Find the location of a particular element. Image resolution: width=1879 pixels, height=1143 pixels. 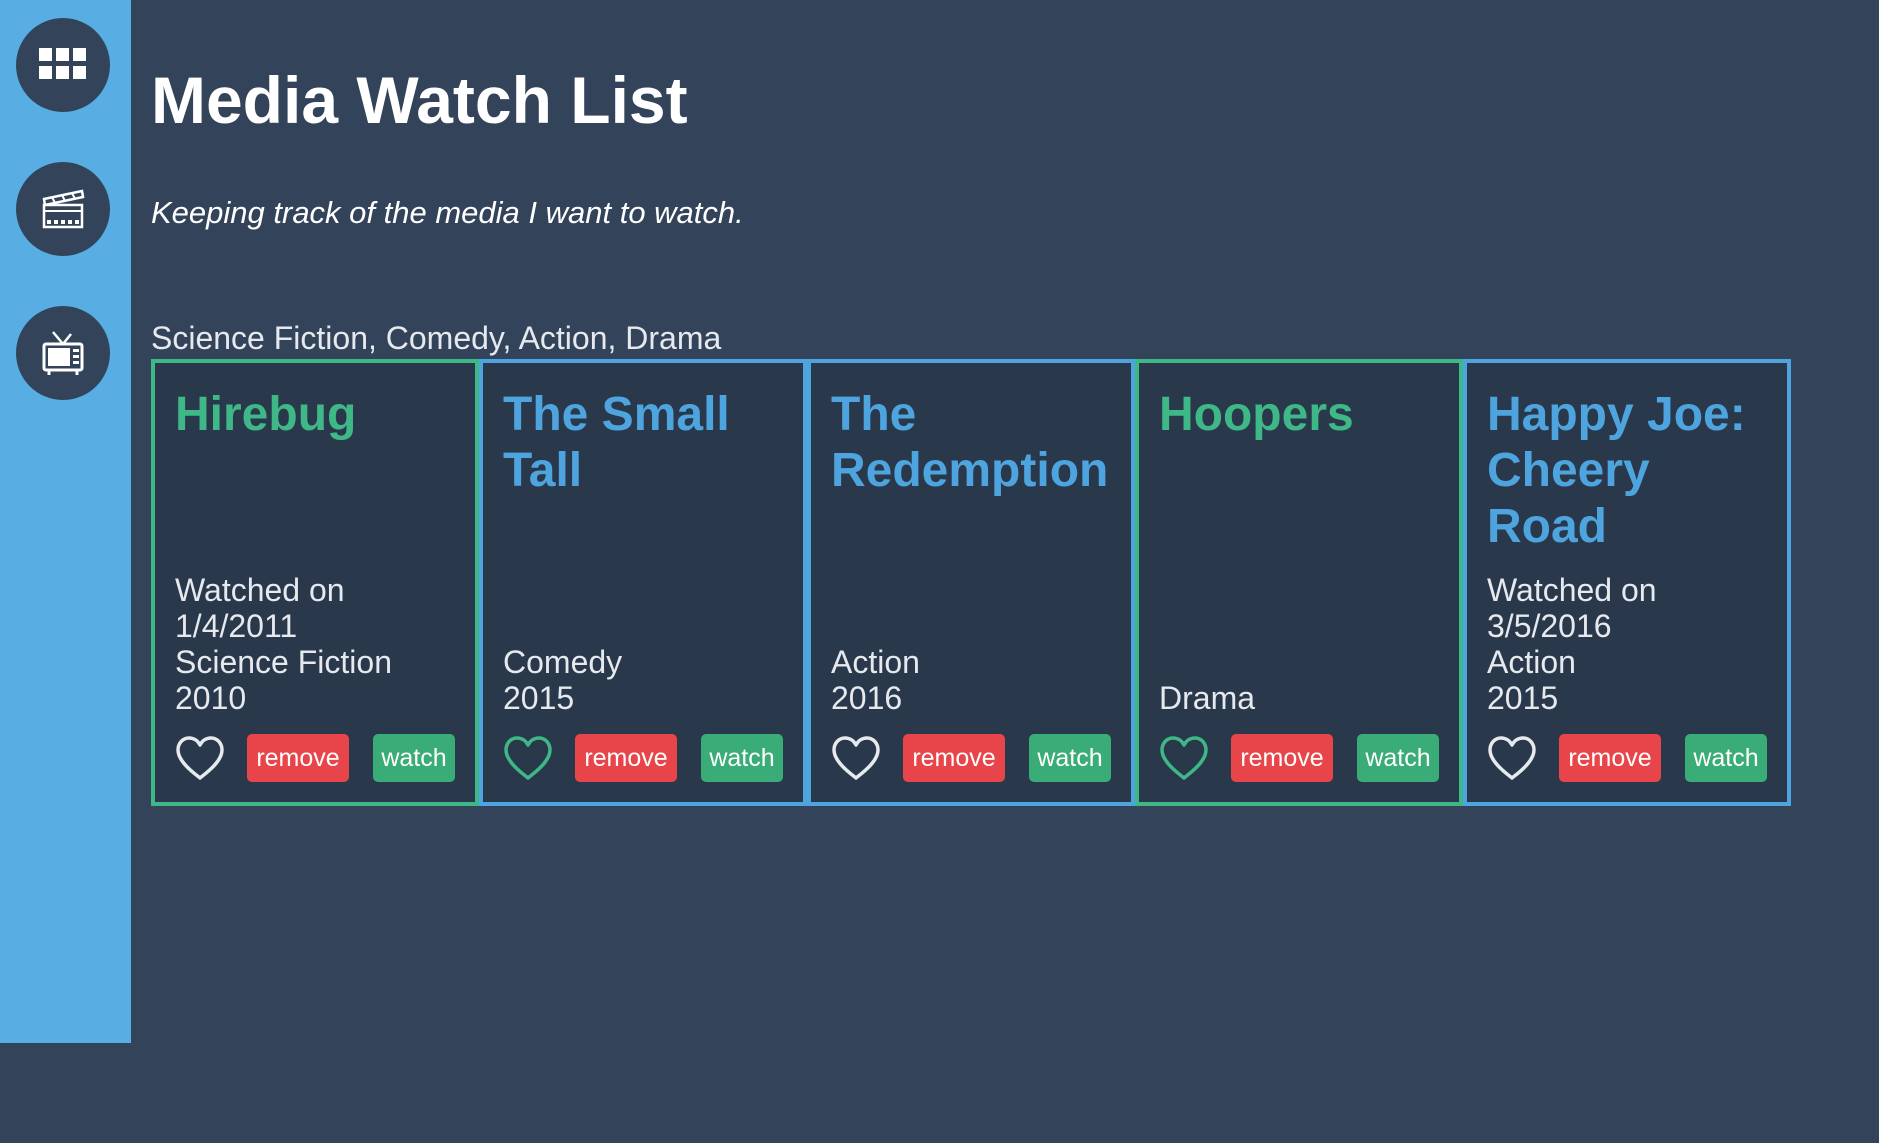

nav-tv-button is located at coordinates (63, 353).